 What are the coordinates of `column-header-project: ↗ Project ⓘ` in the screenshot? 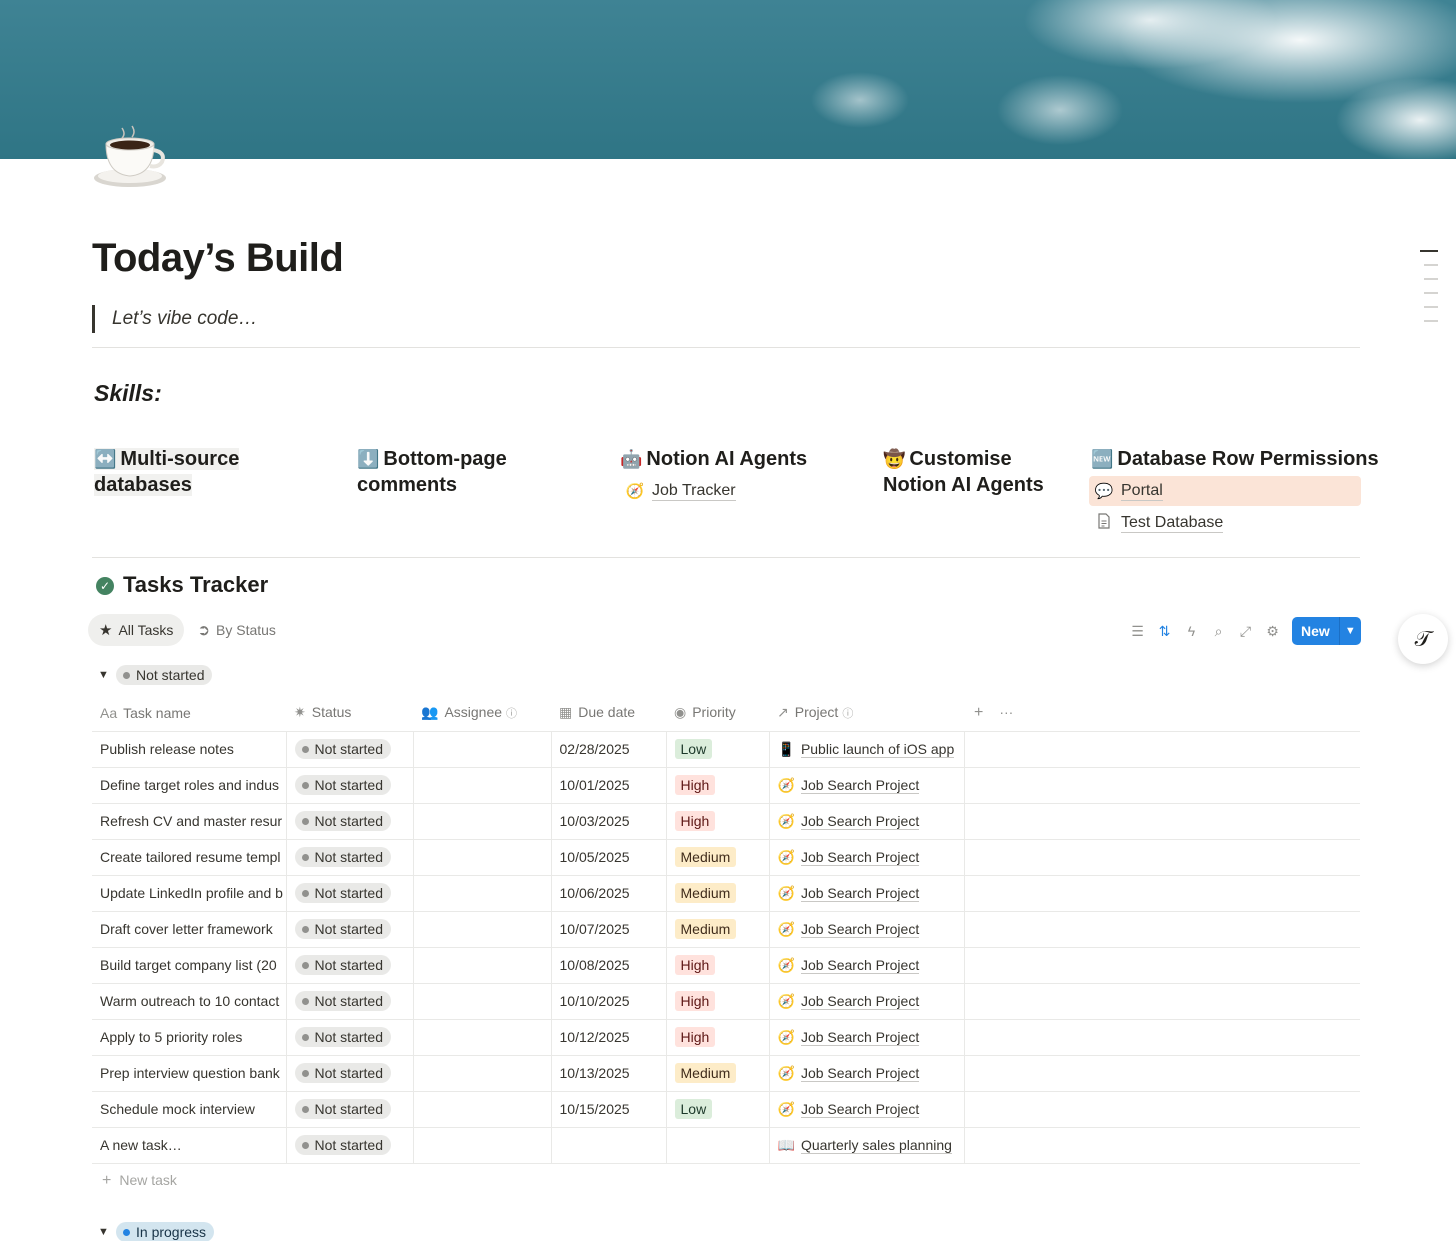 It's located at (866, 713).